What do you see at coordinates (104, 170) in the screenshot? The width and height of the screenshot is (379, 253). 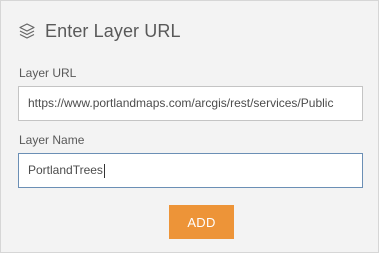 I see `text-cursor` at bounding box center [104, 170].